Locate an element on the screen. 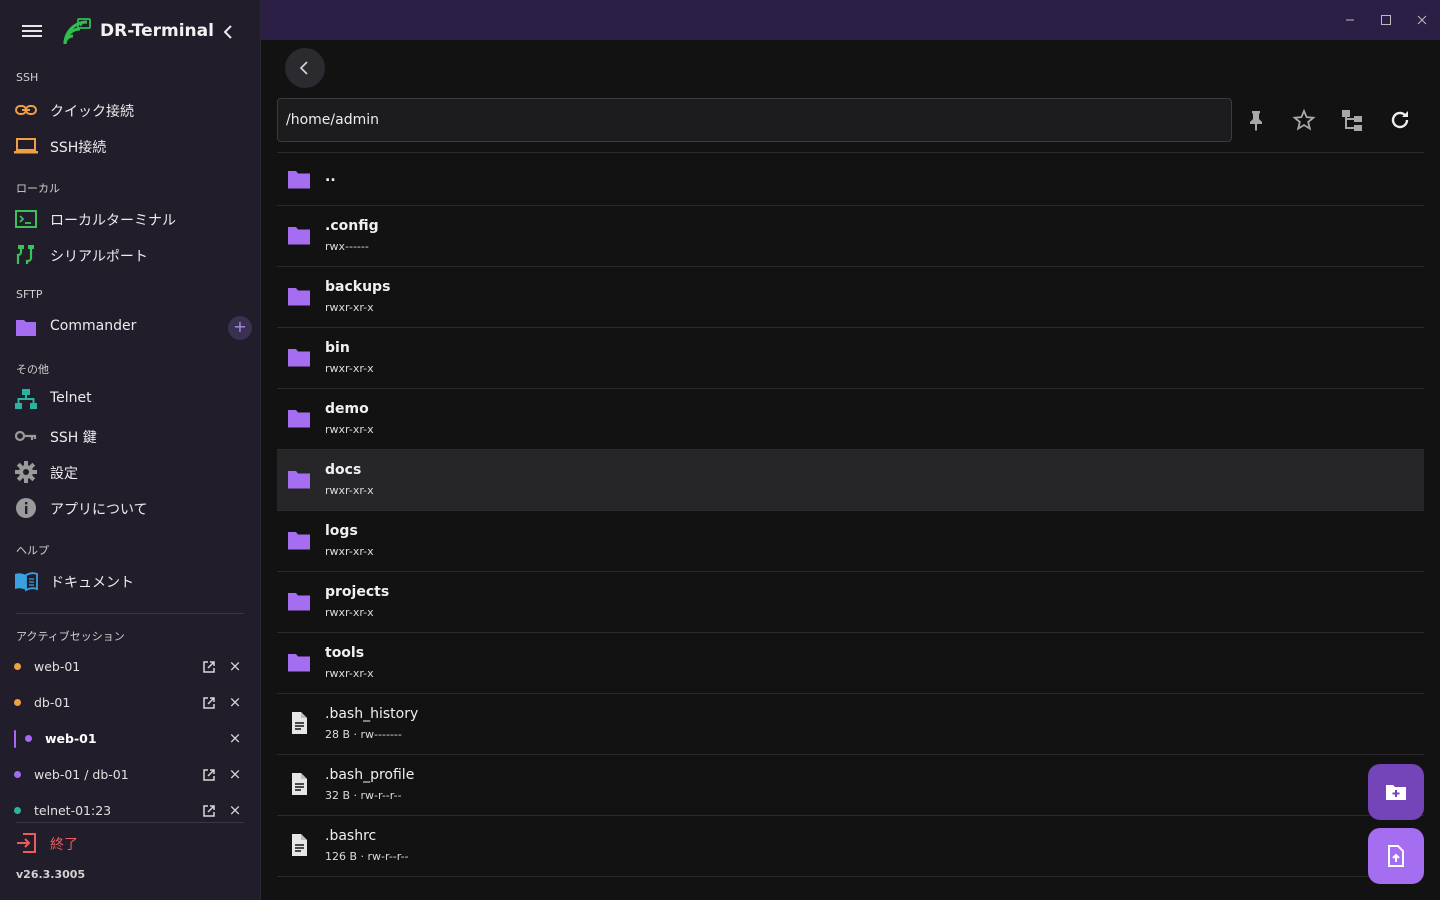 This screenshot has height=900, width=1440. session-item-active: web-01 × is located at coordinates (130, 739).